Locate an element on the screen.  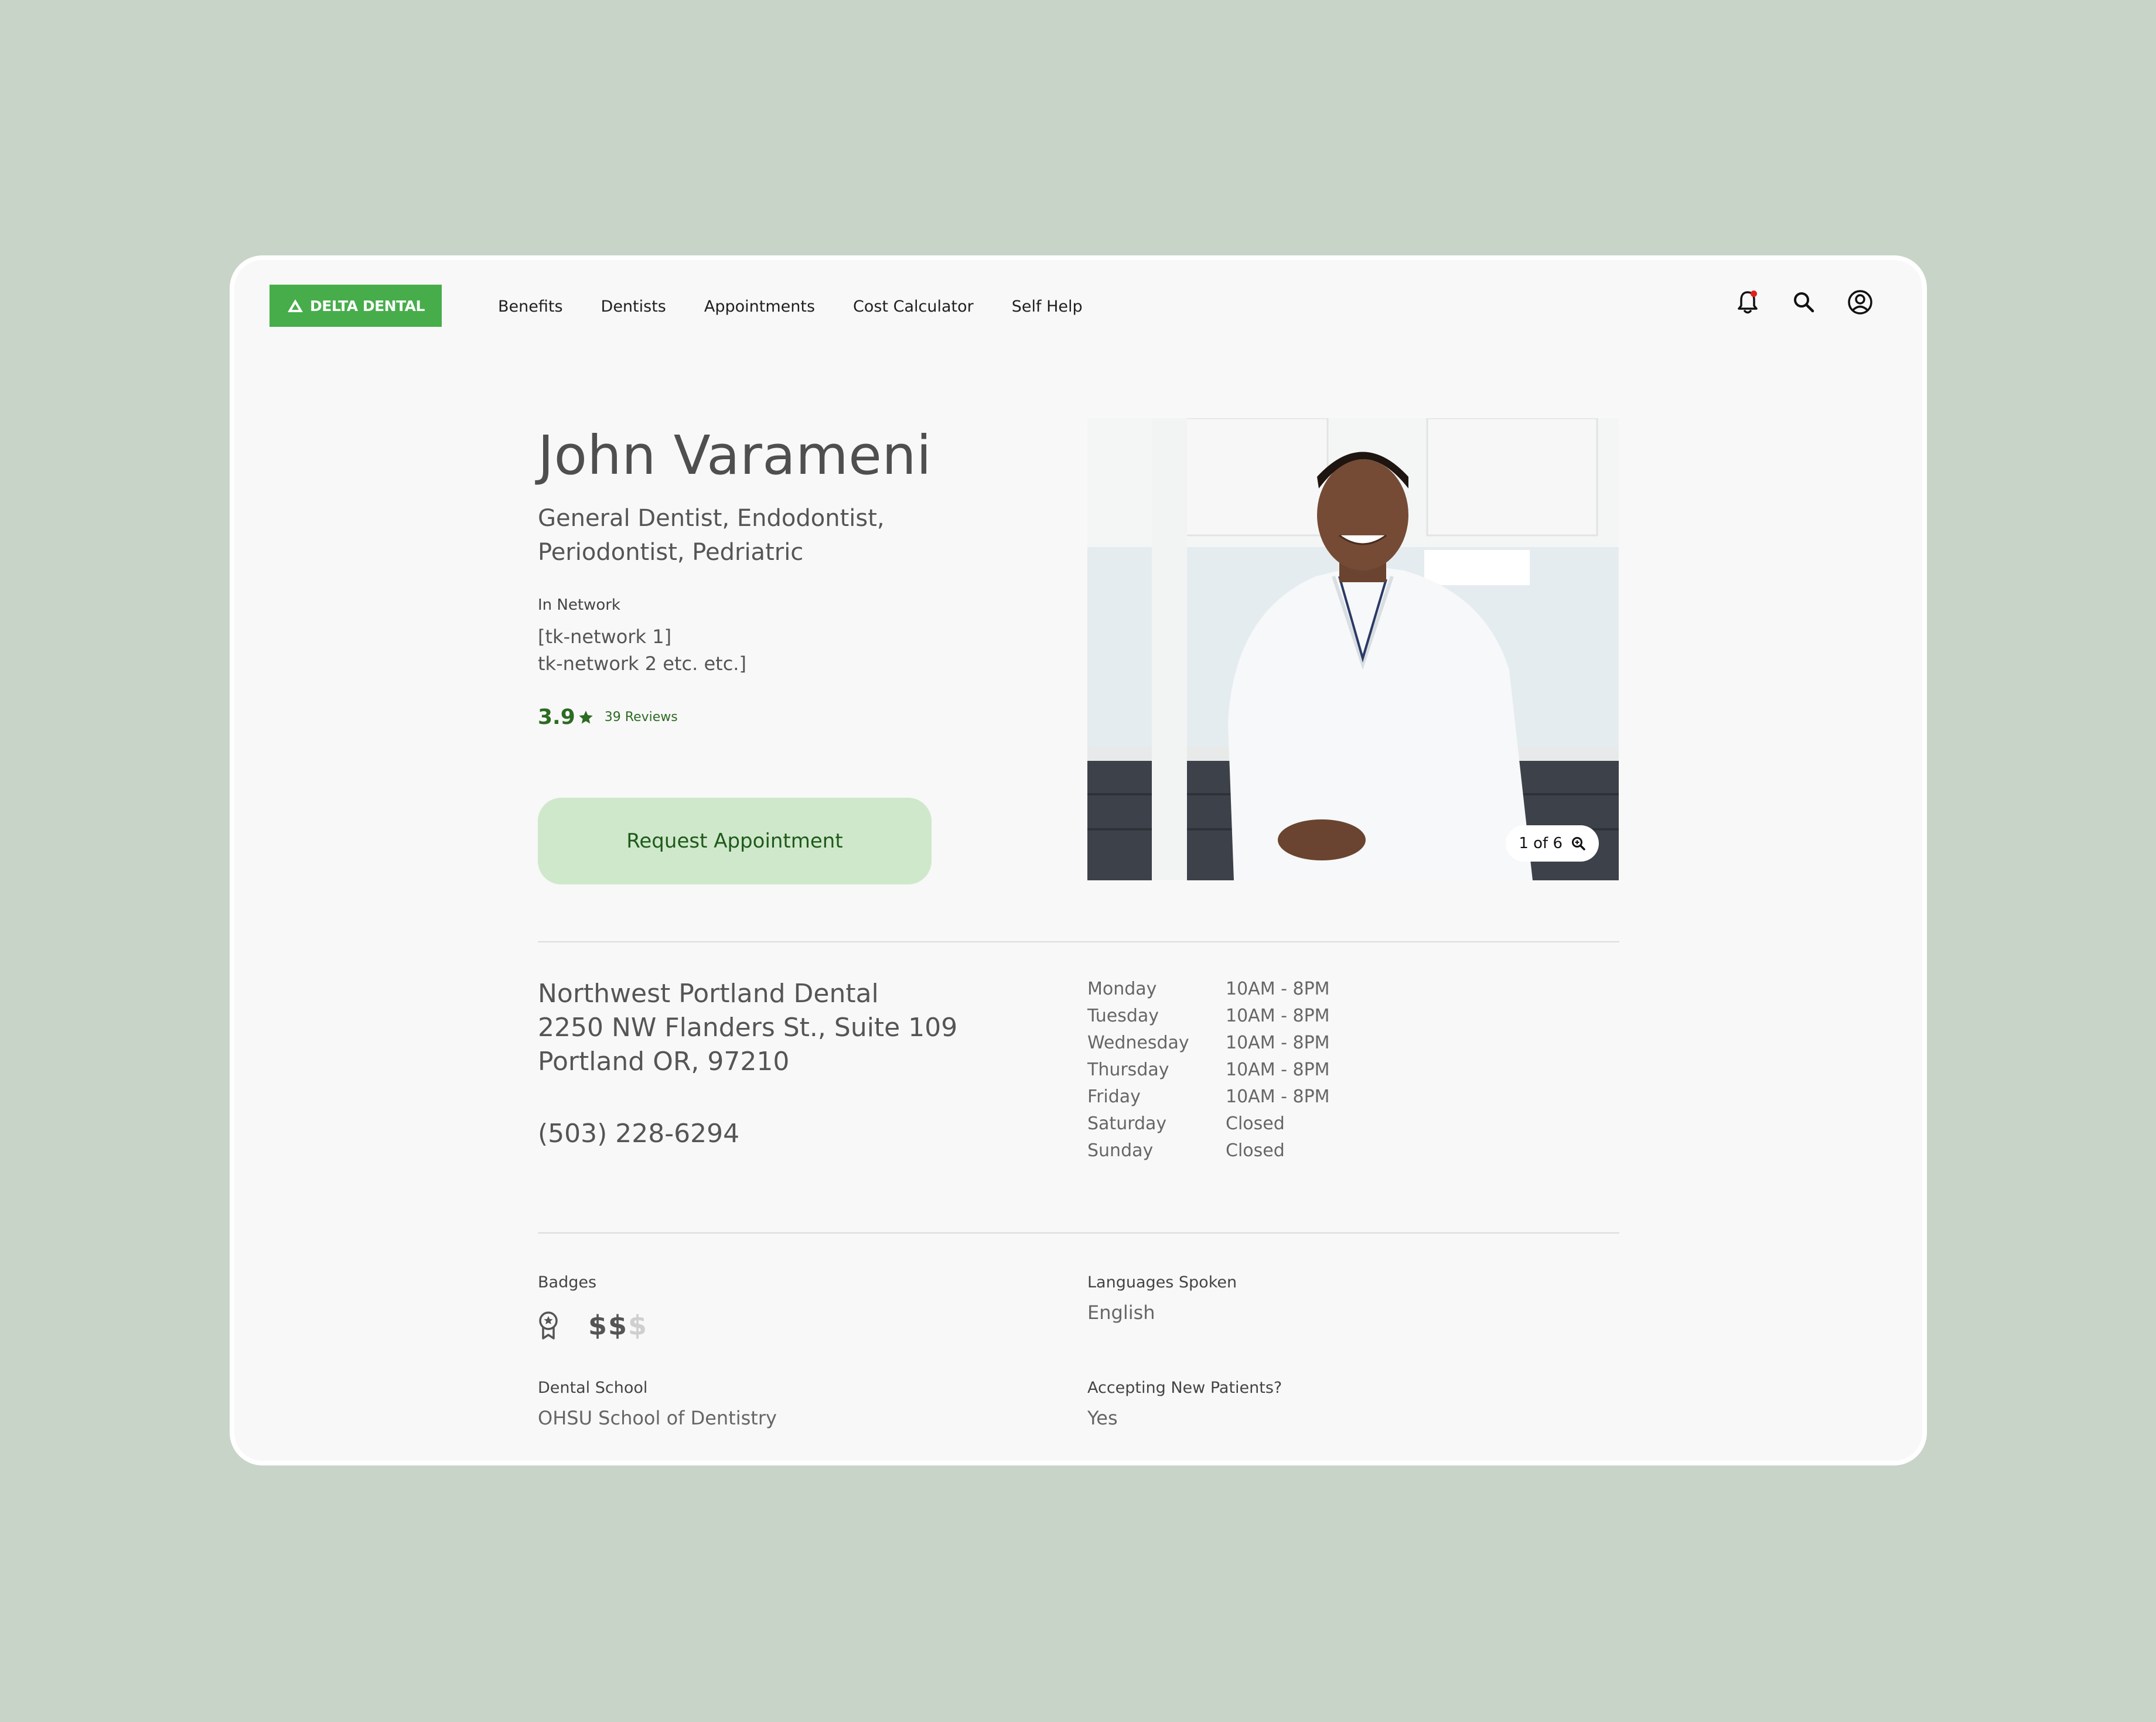
languages-value: English is located at coordinates (1121, 1313).